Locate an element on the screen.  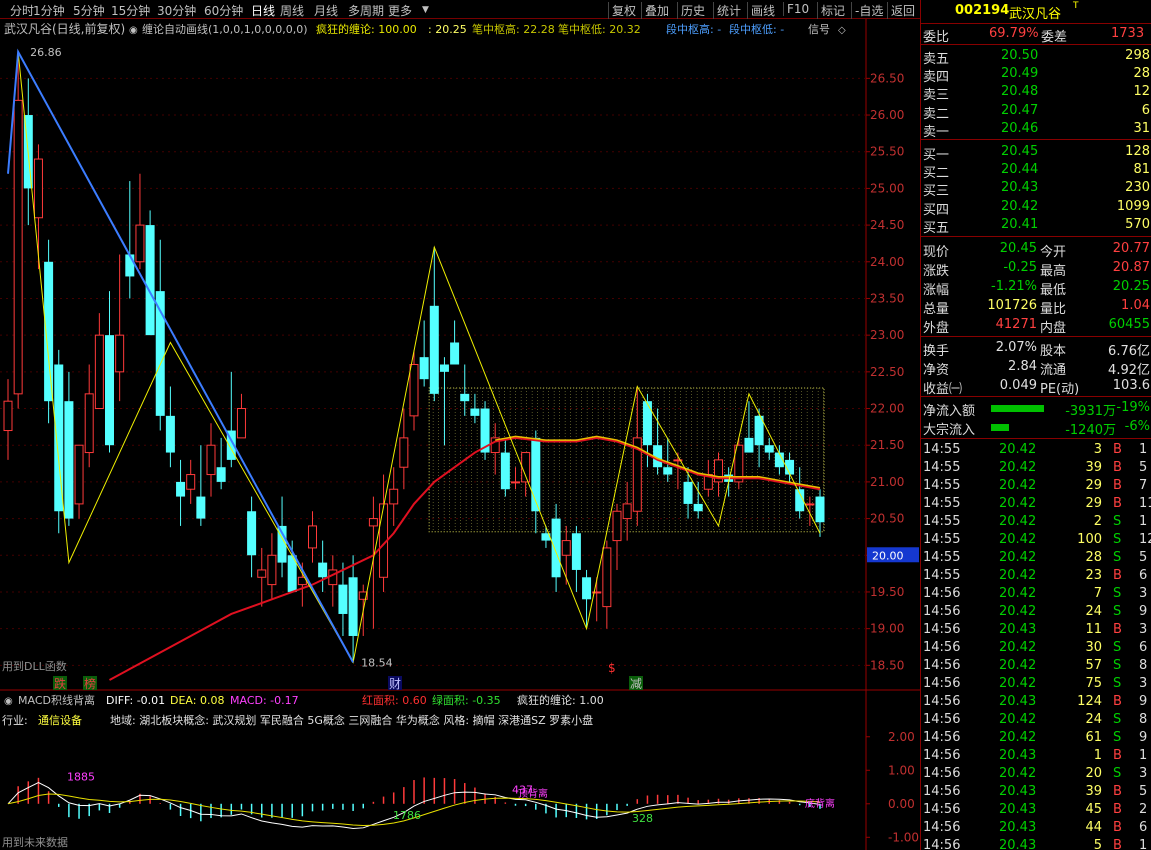
period-tab: 多周期 is located at coordinates (366, 10).